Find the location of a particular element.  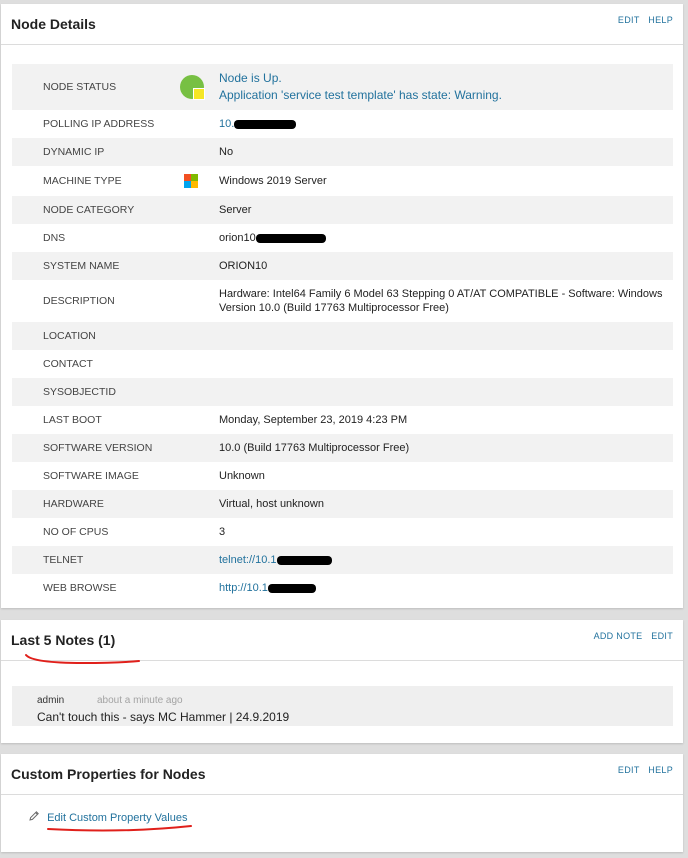

details-row: NODE CATEGORY Server is located at coordinates (342, 210).